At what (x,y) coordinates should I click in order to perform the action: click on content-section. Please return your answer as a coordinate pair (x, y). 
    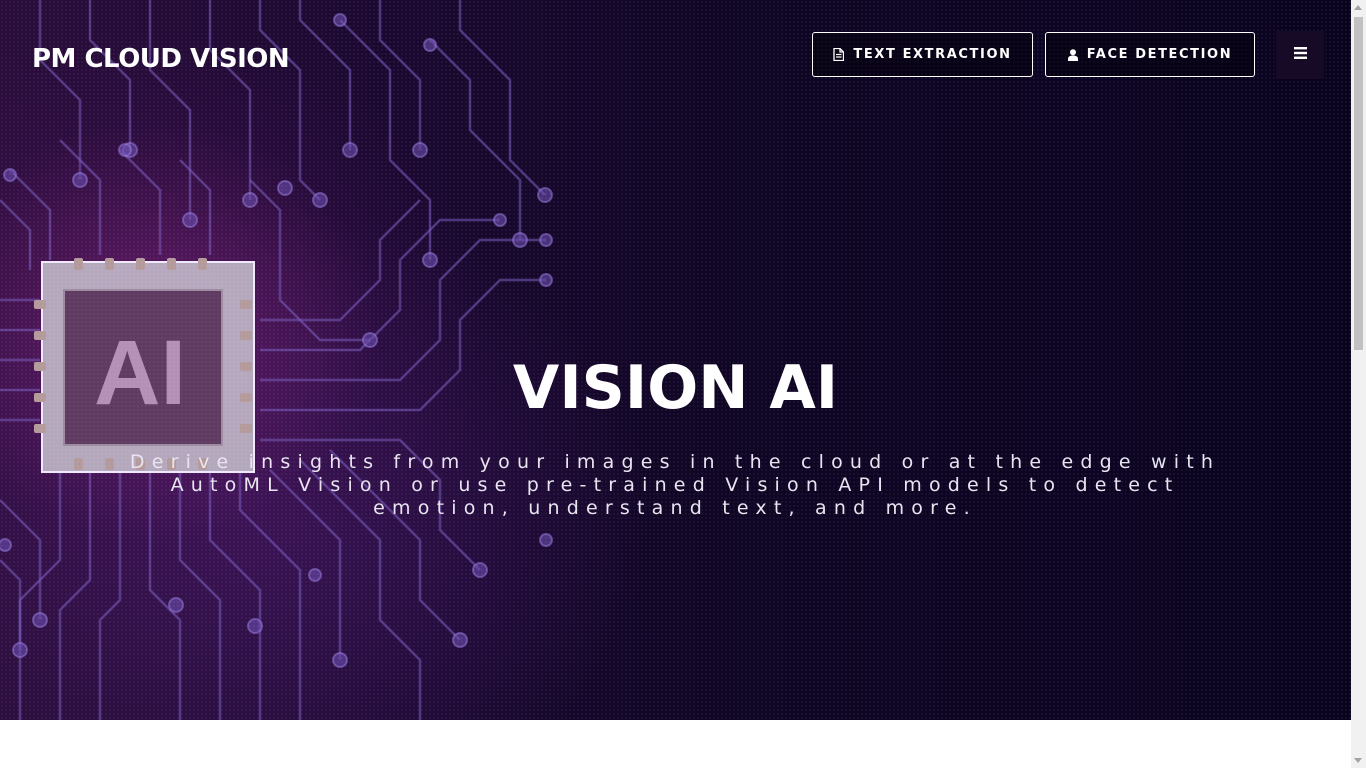
    Looking at the image, I should click on (675, 744).